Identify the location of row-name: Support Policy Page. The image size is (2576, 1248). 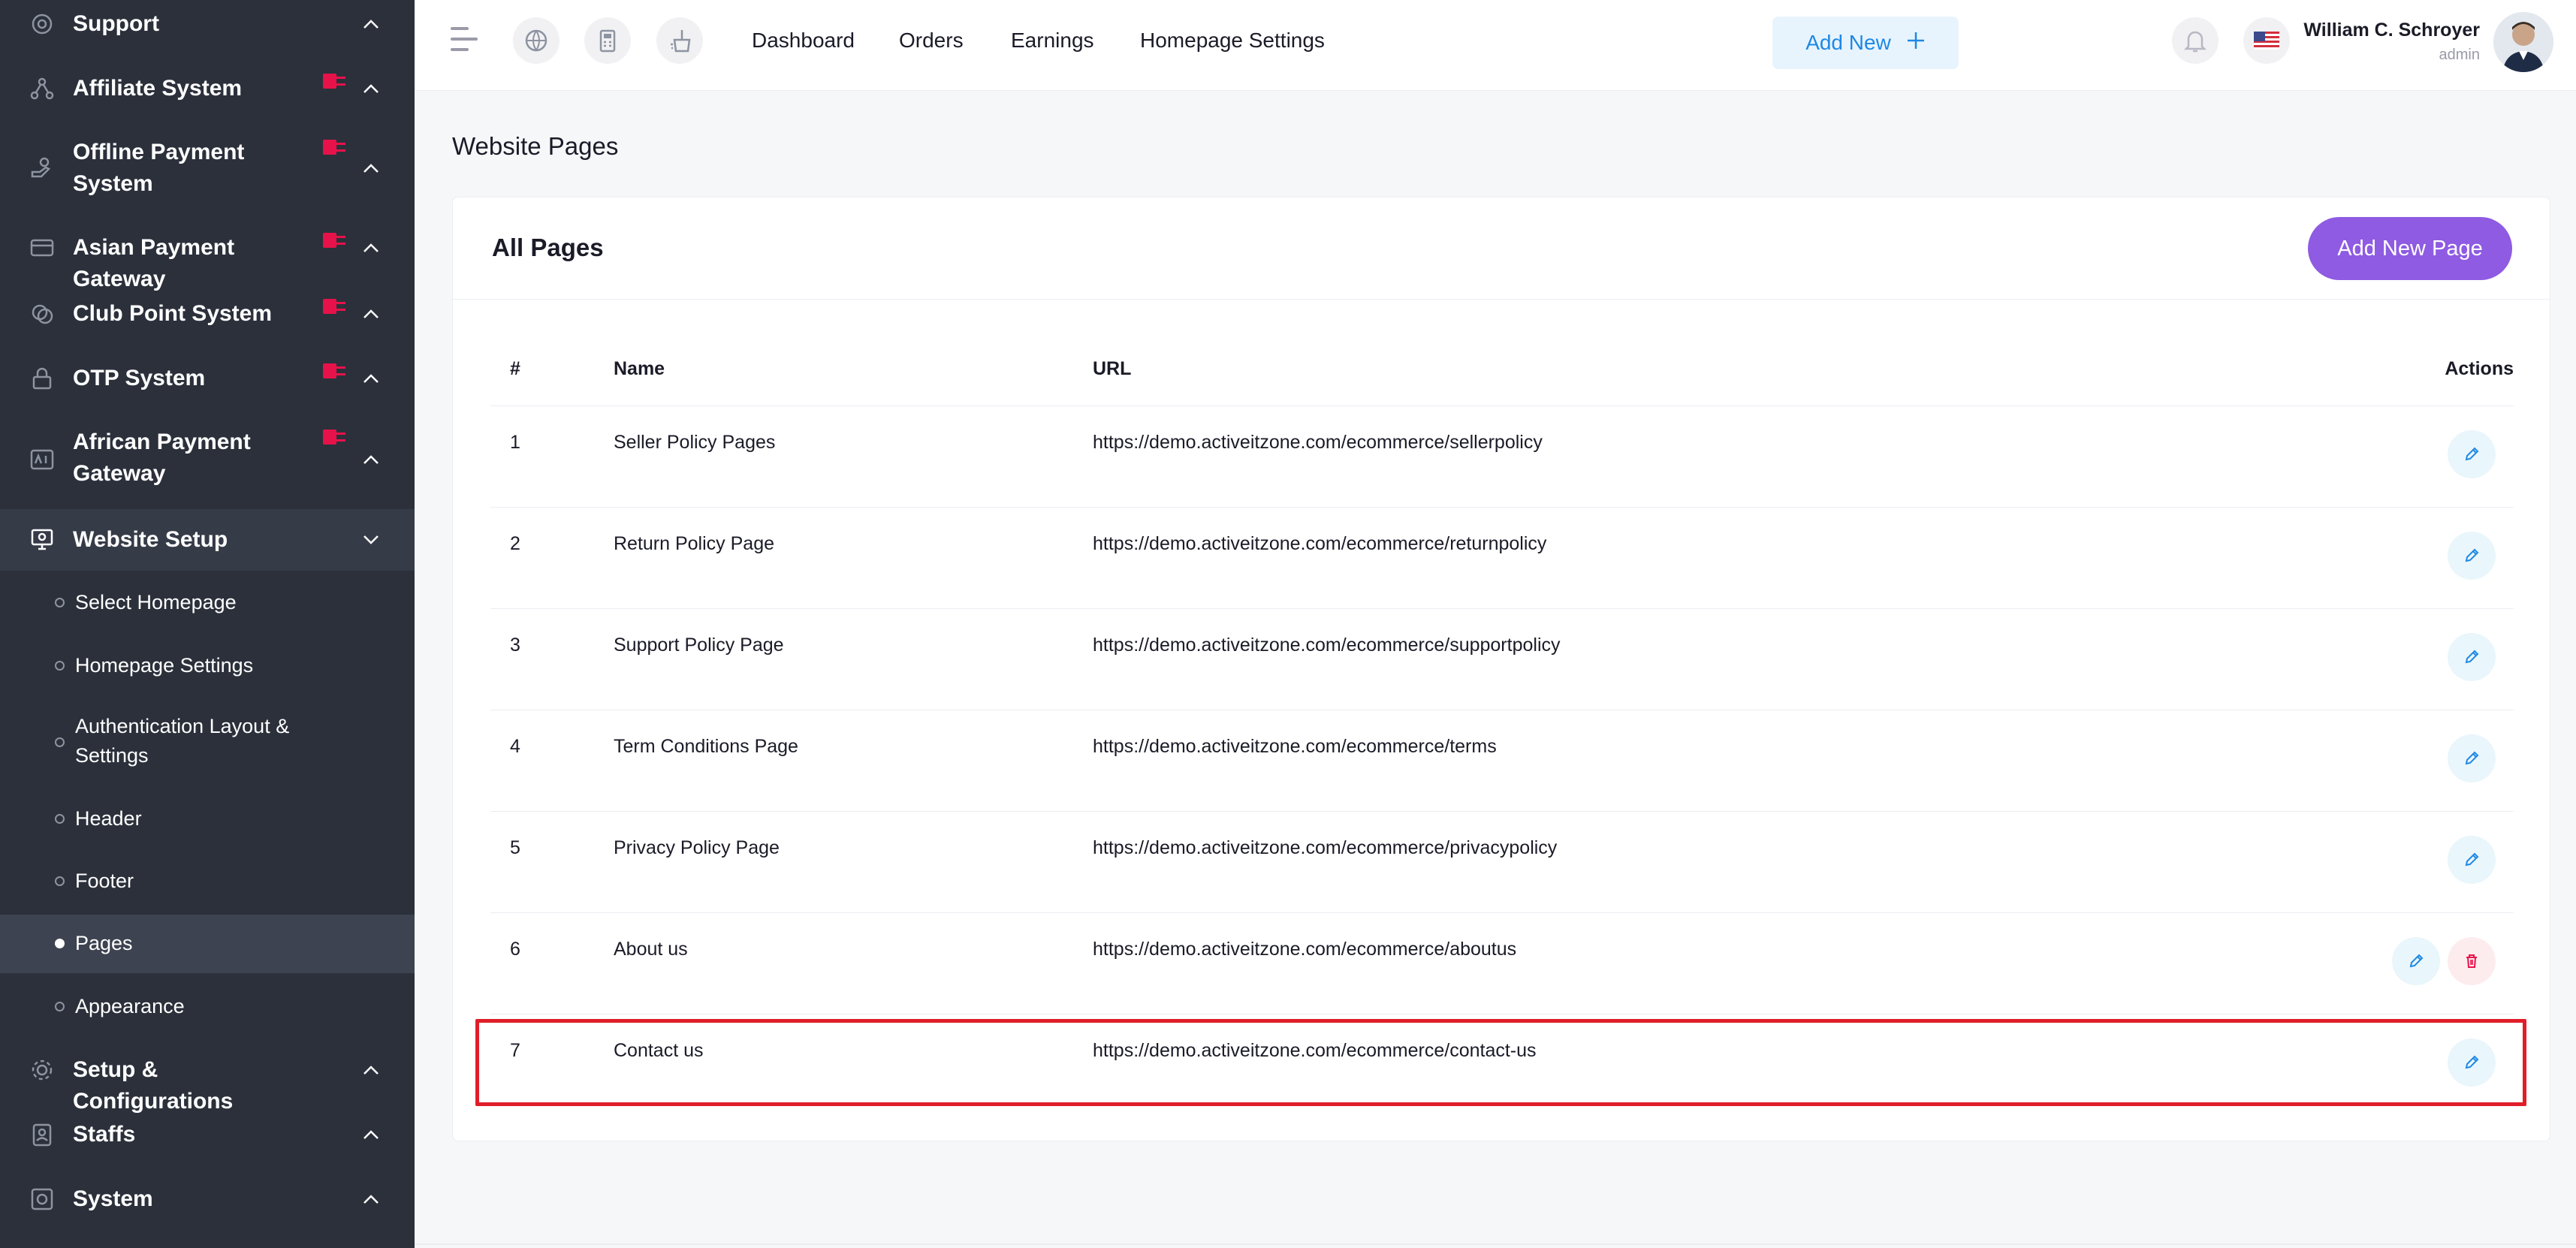
(699, 645).